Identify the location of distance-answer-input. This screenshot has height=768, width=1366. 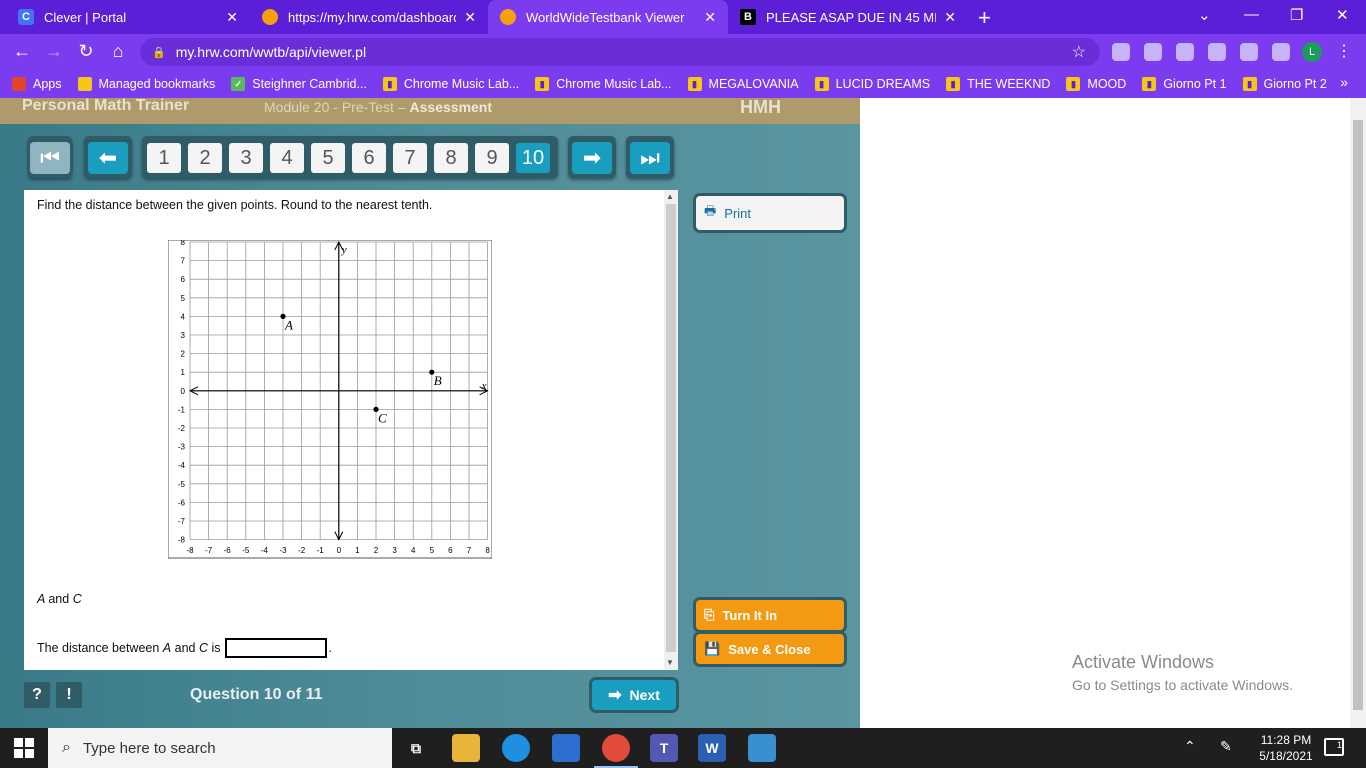
(275, 648).